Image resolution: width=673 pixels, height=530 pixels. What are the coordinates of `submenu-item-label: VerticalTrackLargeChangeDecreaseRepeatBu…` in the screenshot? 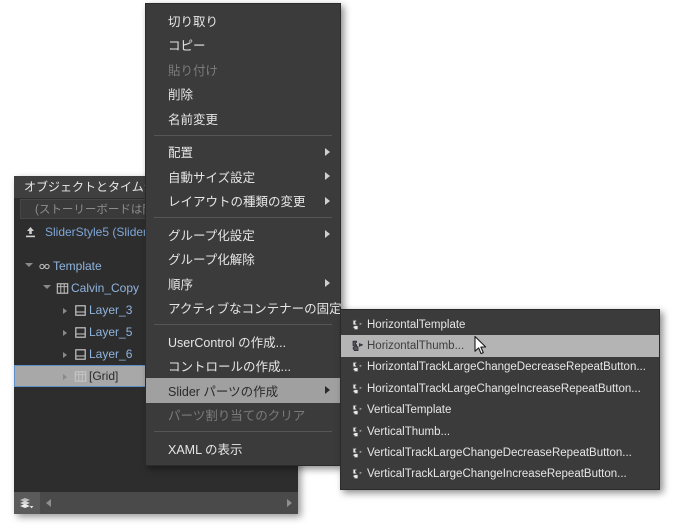 It's located at (499, 453).